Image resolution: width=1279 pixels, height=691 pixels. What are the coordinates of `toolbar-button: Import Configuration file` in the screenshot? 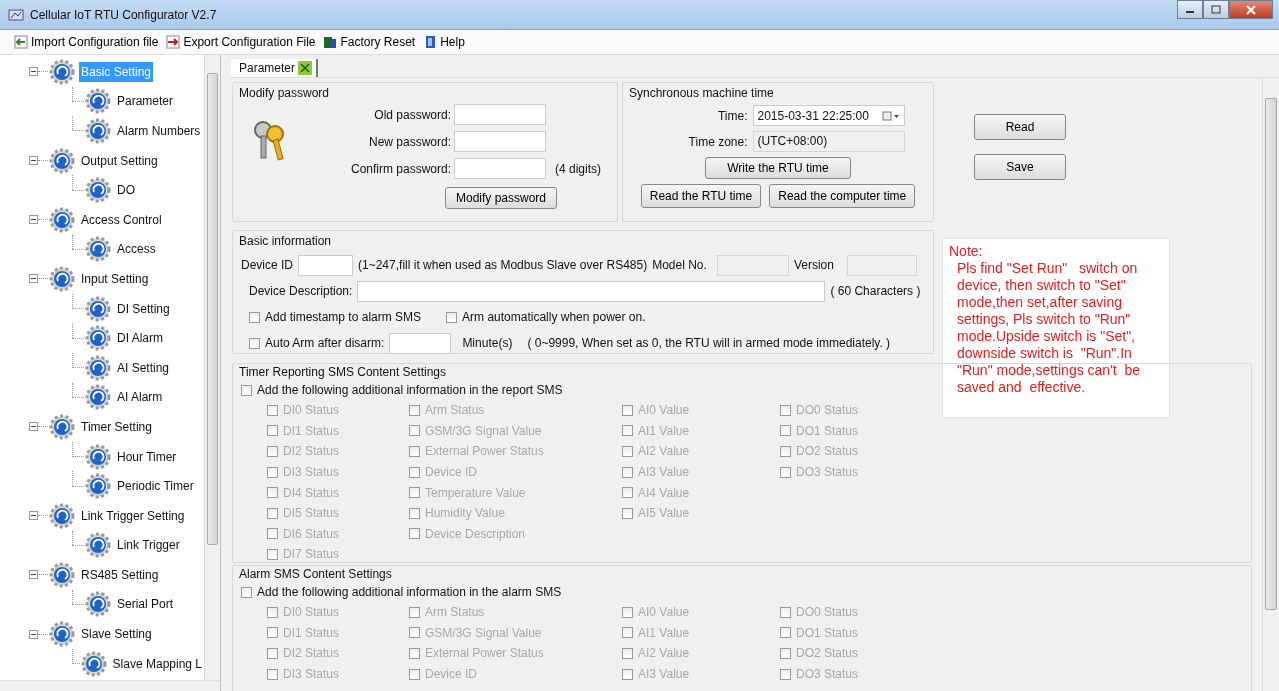 It's located at (86, 42).